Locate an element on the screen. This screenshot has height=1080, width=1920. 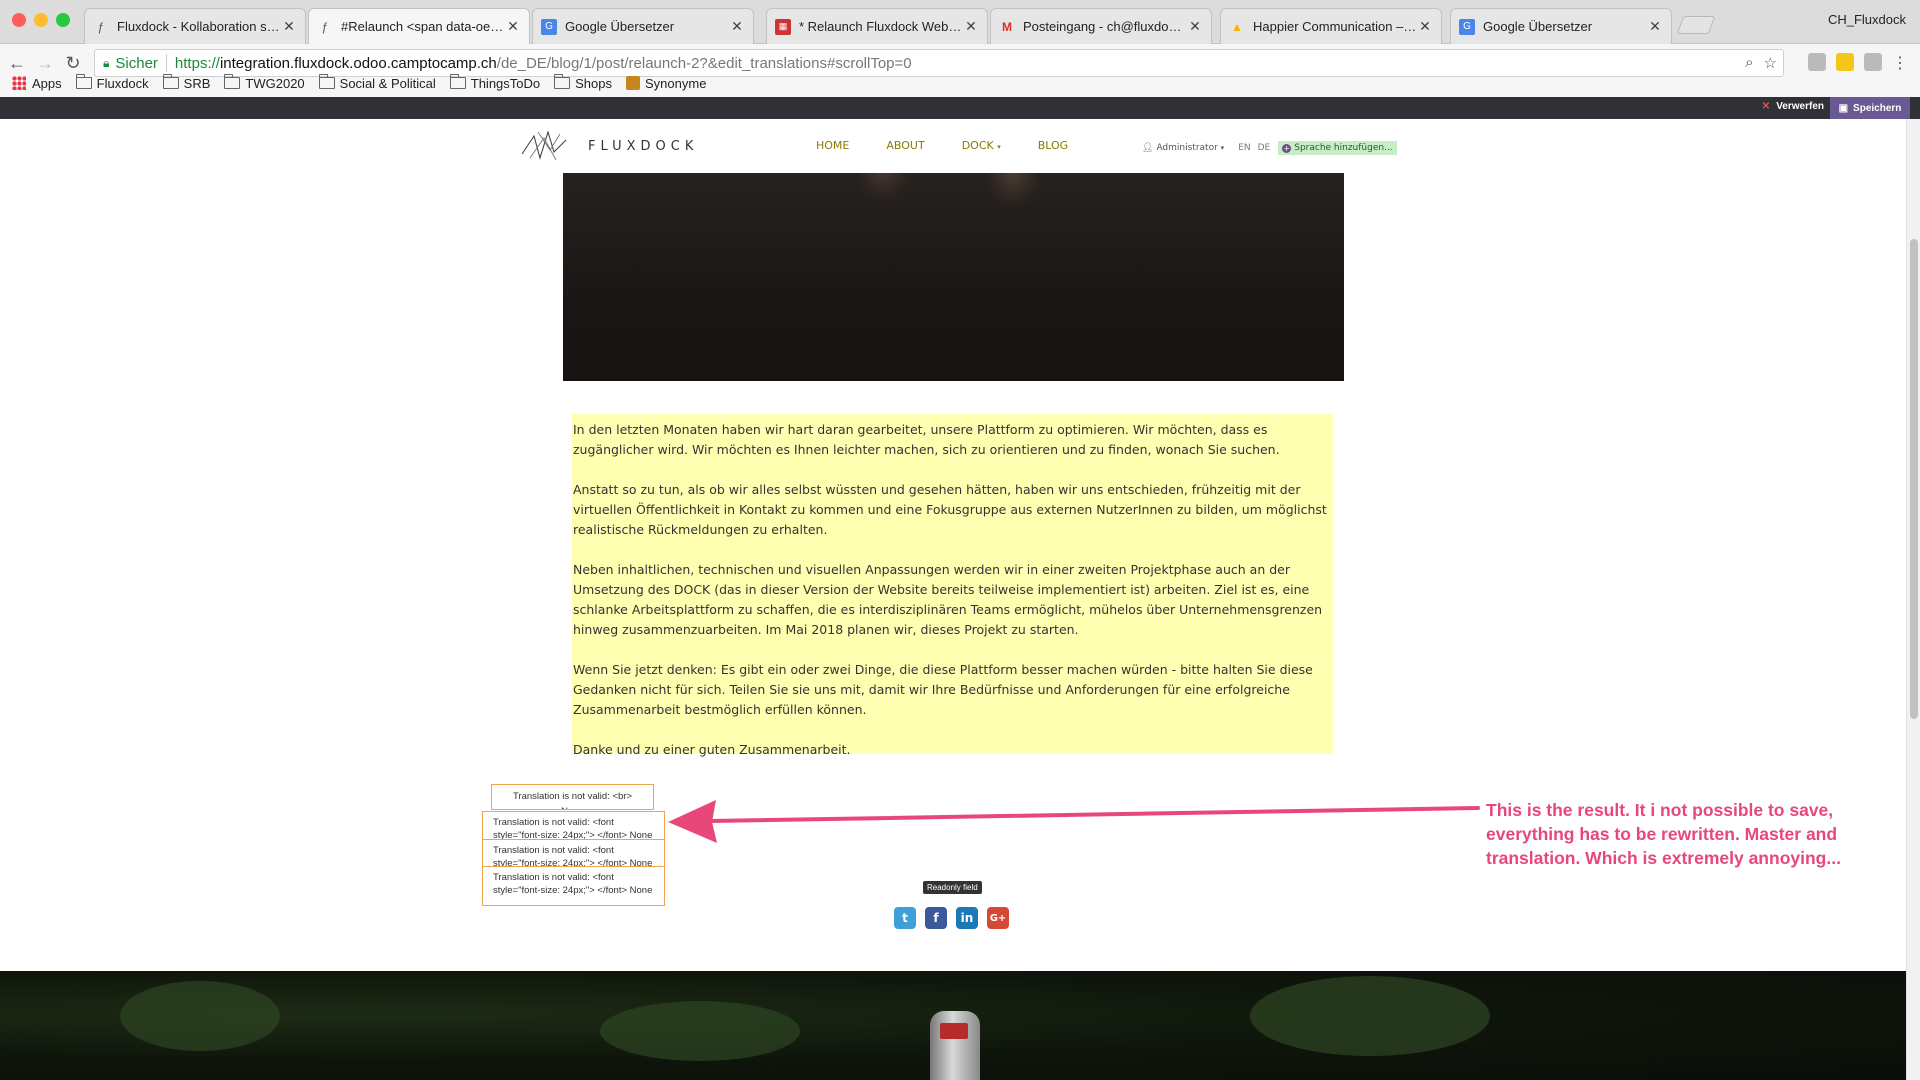
browser-tab: ▲ Happier Communication – Goo ✕ is located at coordinates (1331, 26).